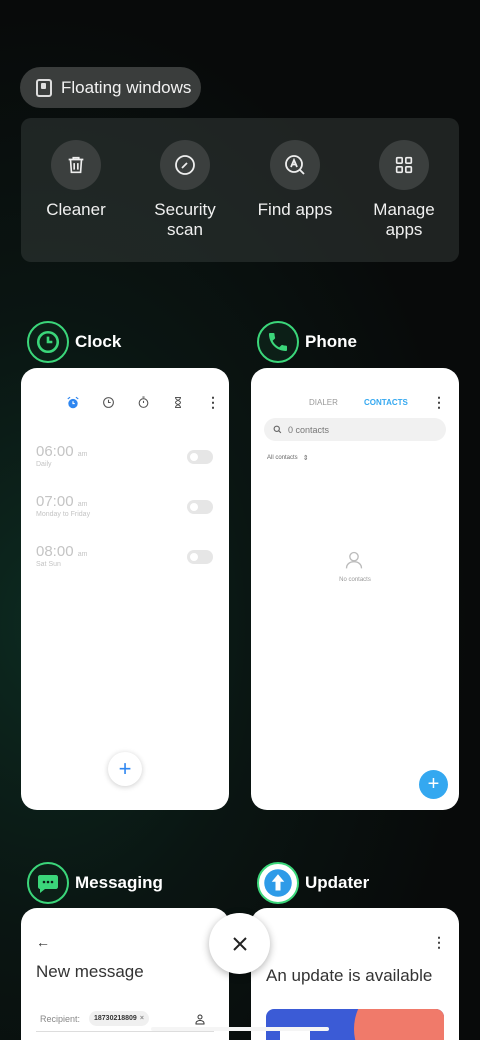 The image size is (480, 1040). What do you see at coordinates (354, 562) in the screenshot?
I see `person-icon` at bounding box center [354, 562].